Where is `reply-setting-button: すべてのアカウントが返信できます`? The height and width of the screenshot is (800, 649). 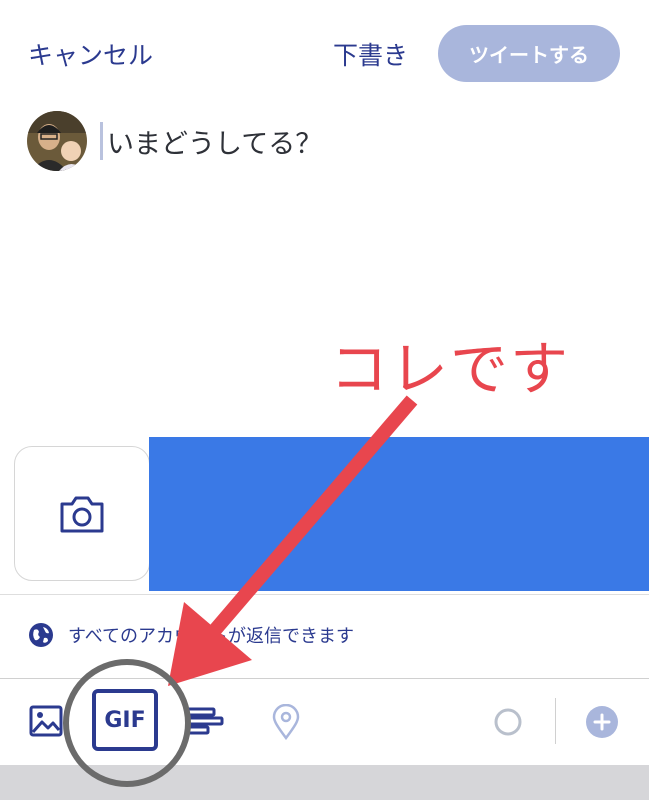 reply-setting-button: すべてのアカウントが返信できます is located at coordinates (191, 635).